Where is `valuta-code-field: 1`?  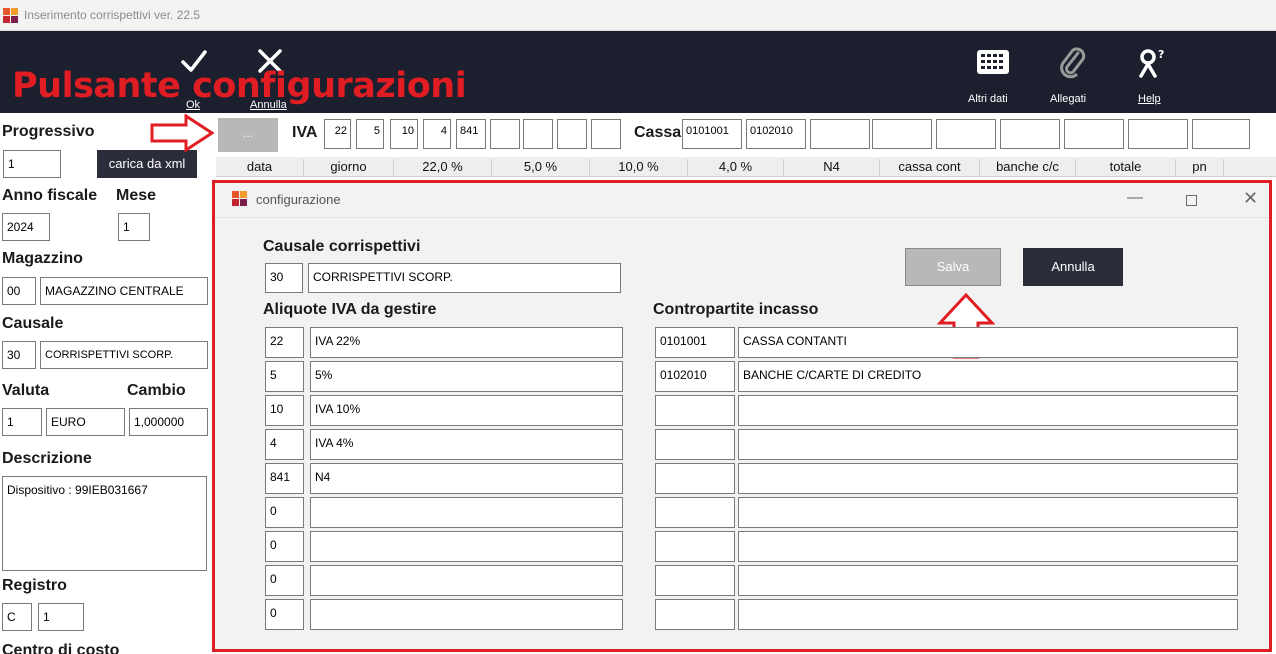 valuta-code-field: 1 is located at coordinates (22, 422).